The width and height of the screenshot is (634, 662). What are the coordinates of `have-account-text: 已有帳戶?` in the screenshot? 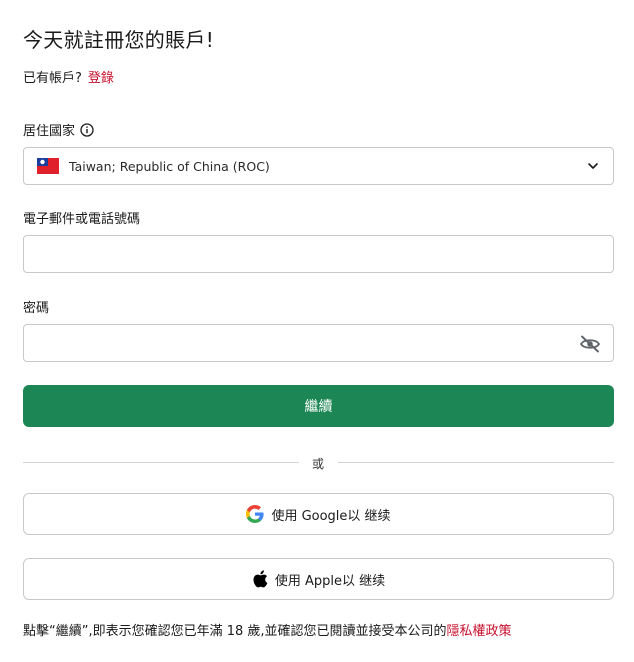 It's located at (52, 78).